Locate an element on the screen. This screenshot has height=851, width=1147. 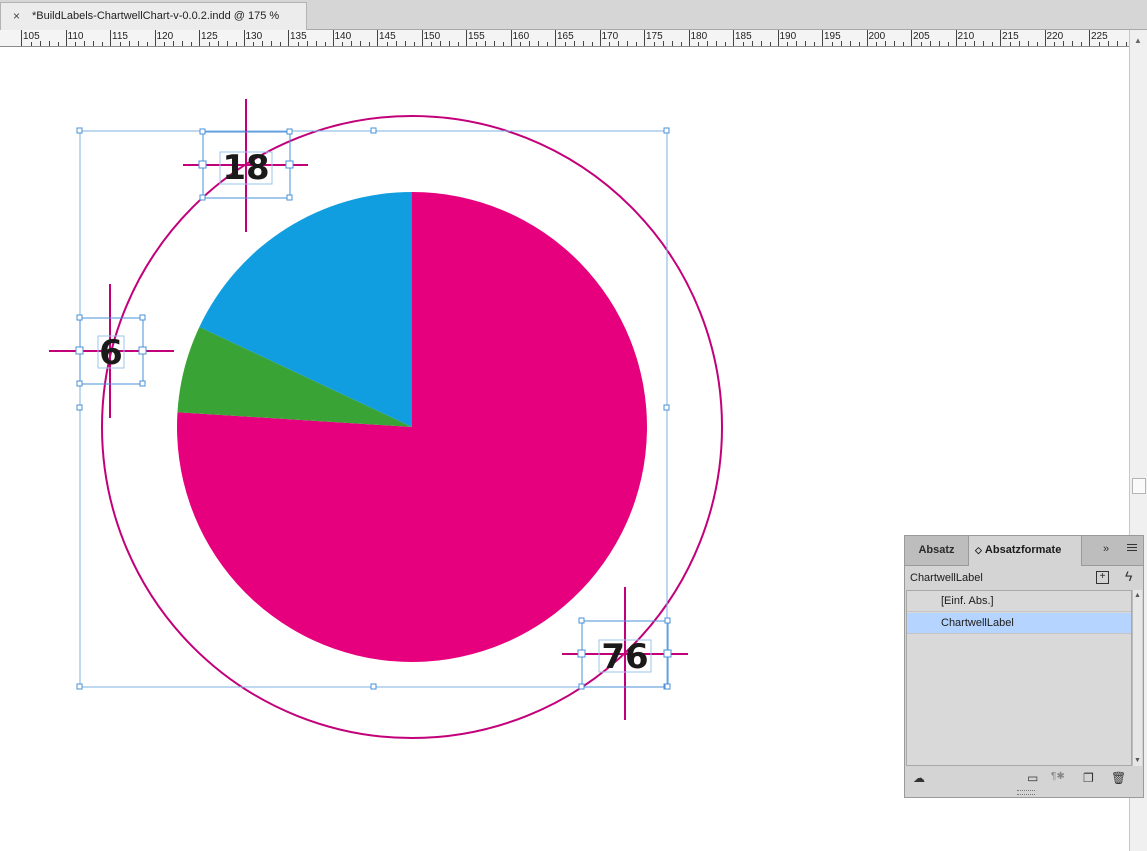
panel-resize-grip is located at coordinates (1026, 792).